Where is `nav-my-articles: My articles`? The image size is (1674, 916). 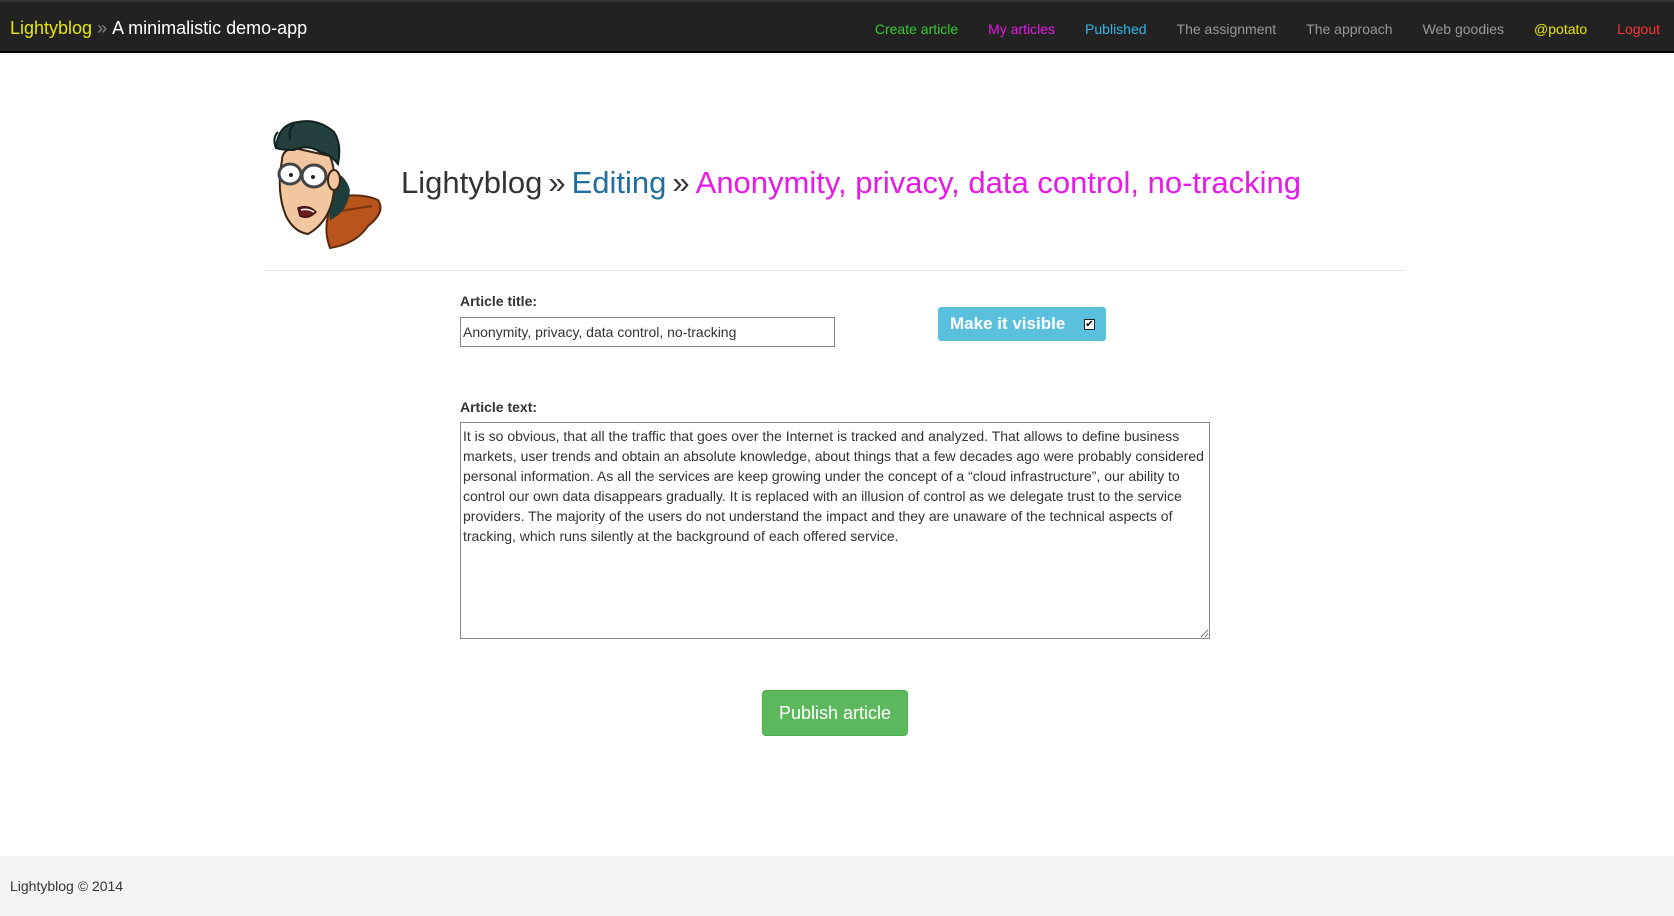
nav-my-articles: My articles is located at coordinates (1021, 29).